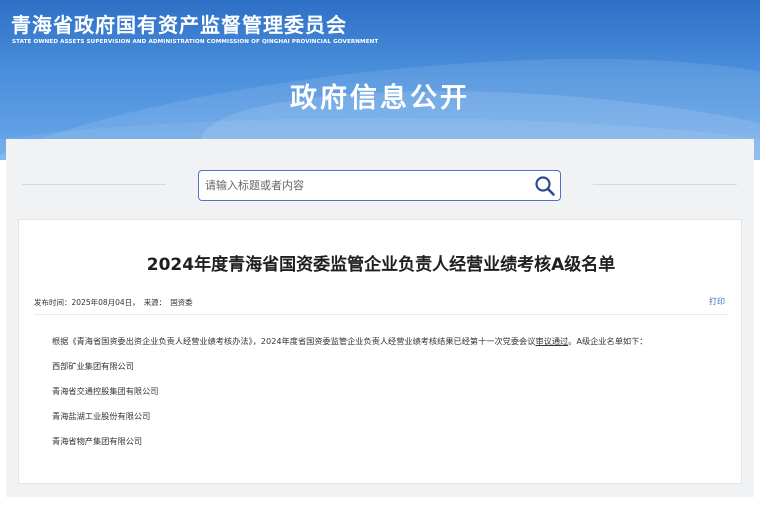 The height and width of the screenshot is (507, 760). I want to click on company-list-item: 西部矿业集团有限公司, so click(93, 366).